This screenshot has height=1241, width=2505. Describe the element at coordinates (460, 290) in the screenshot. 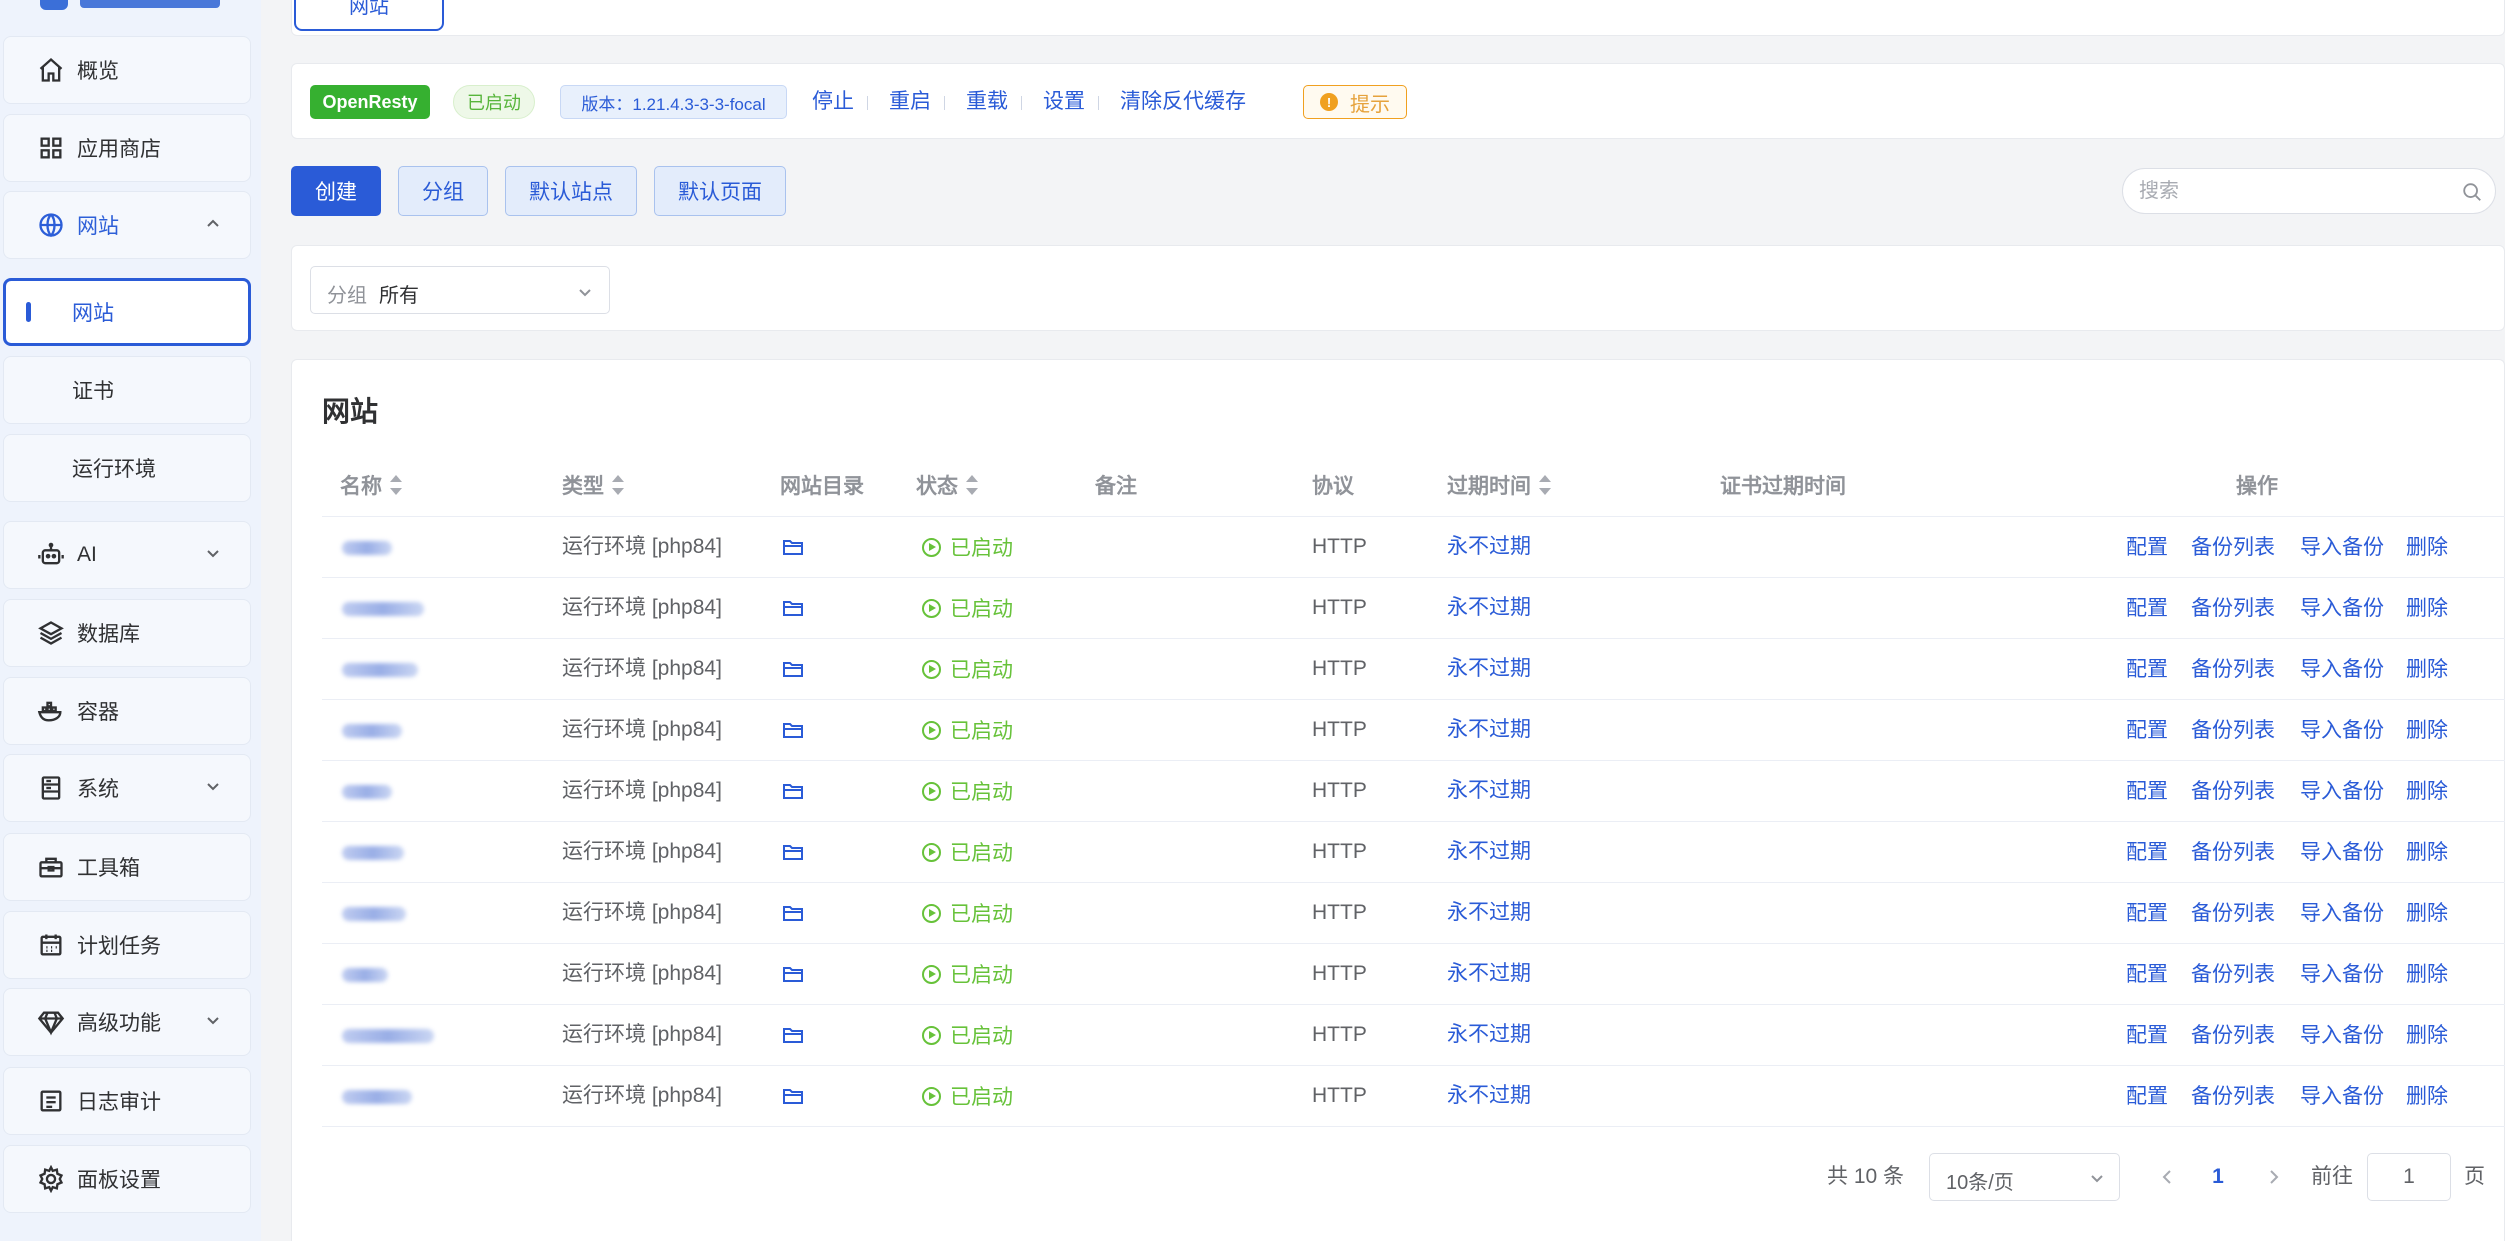

I see `group-filter-select: 分组 所有` at that location.